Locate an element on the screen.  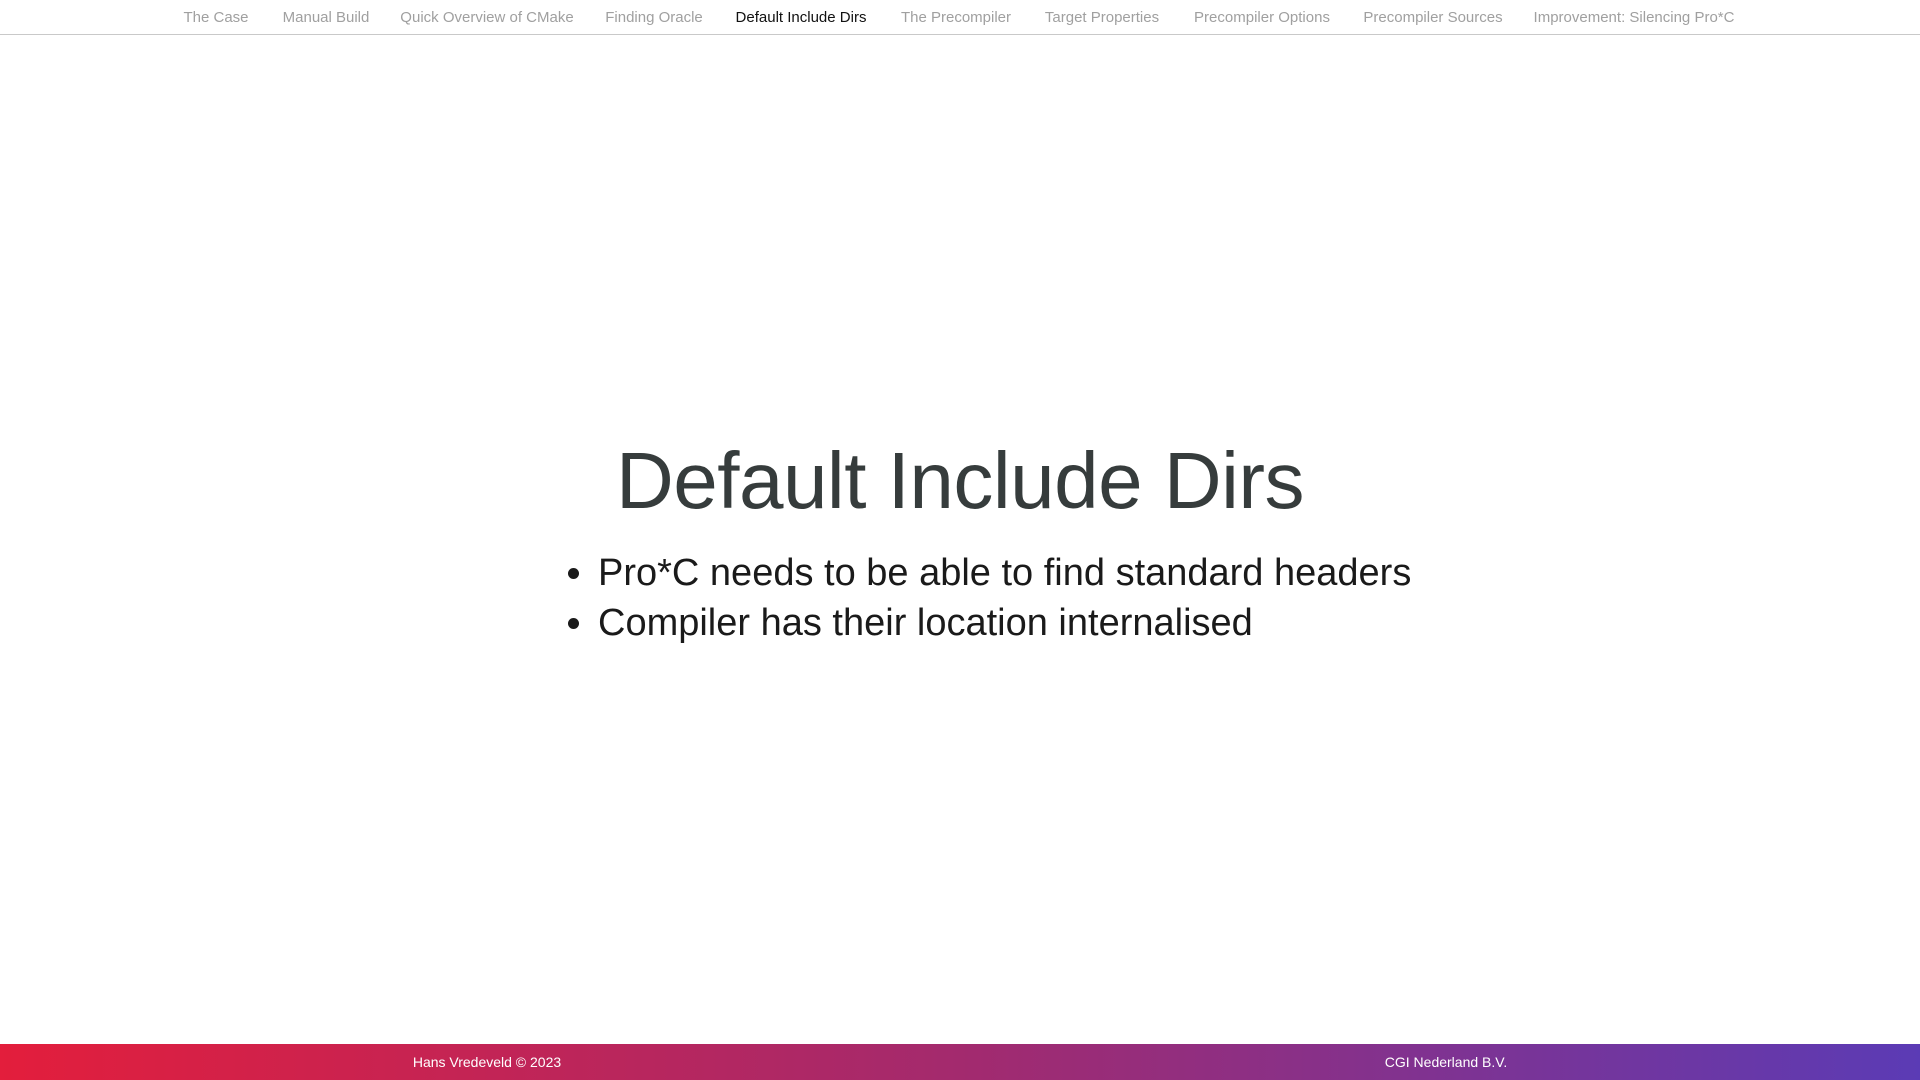
nav-item-the-case: The Case is located at coordinates (215, 17).